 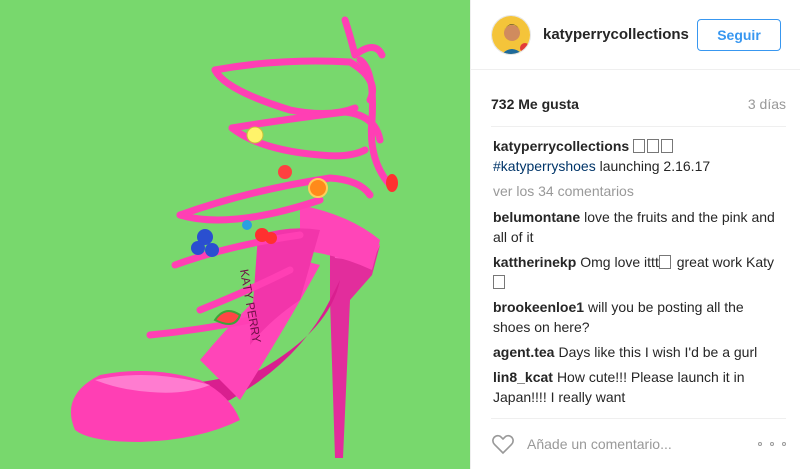 I want to click on lemon-charm, so click(x=255, y=135).